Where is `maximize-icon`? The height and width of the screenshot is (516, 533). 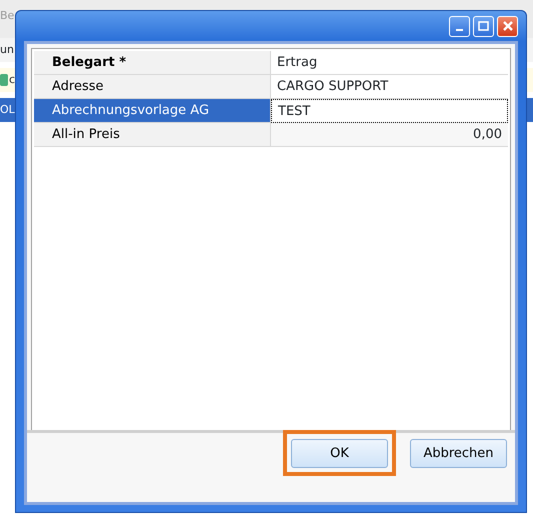
maximize-icon is located at coordinates (483, 26).